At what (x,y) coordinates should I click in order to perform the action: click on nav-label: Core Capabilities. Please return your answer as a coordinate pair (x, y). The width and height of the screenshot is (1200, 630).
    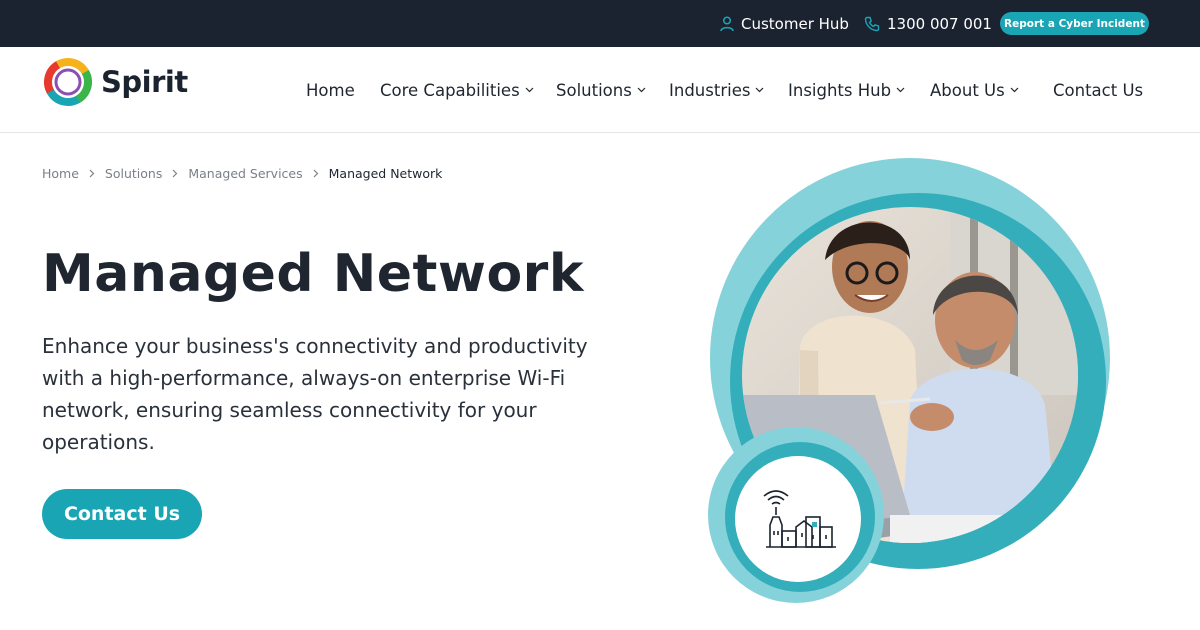
    Looking at the image, I should click on (450, 90).